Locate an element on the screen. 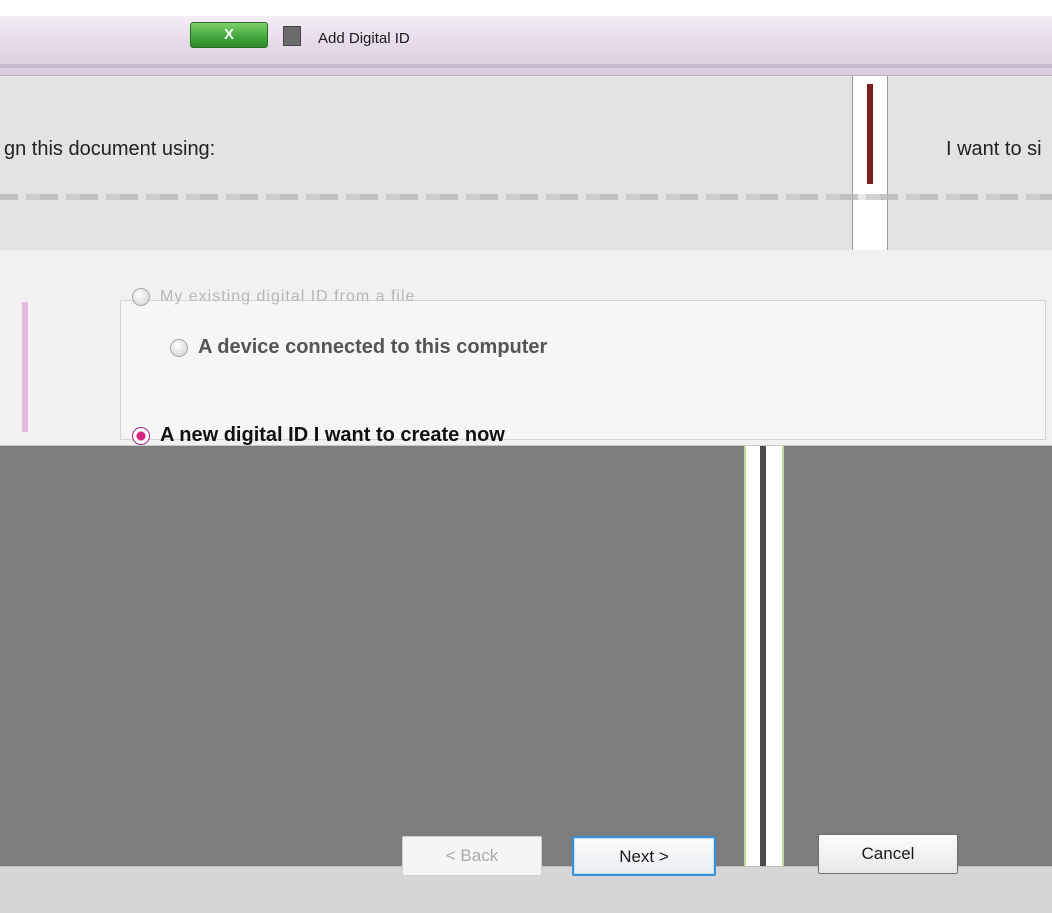 The image size is (1052, 913). option-device: A device connected to this computer is located at coordinates (358, 347).